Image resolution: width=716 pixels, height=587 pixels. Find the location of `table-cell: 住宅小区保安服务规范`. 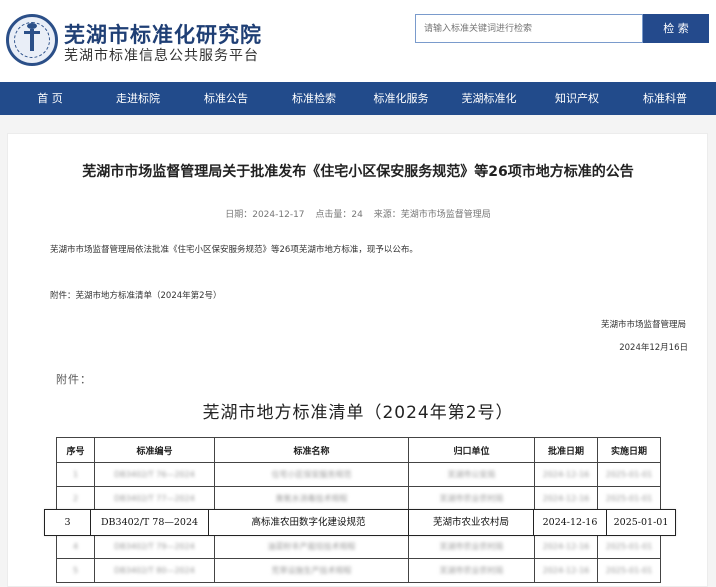

table-cell: 住宅小区保安服务规范 is located at coordinates (311, 474).